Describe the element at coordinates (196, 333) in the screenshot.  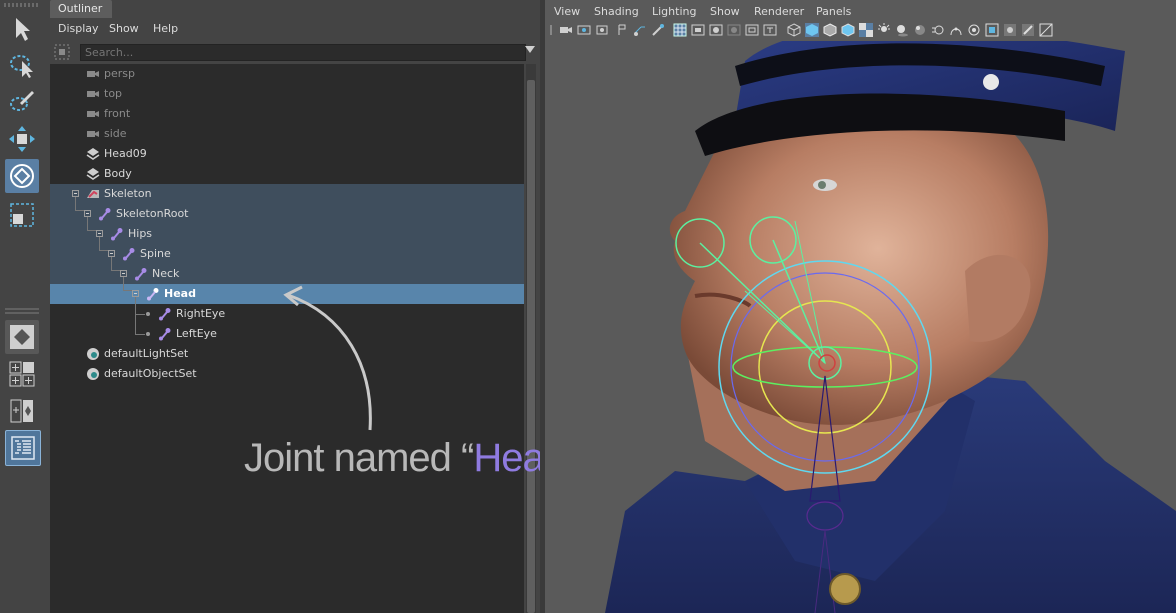
I see `tree-label: LeftEye` at that location.